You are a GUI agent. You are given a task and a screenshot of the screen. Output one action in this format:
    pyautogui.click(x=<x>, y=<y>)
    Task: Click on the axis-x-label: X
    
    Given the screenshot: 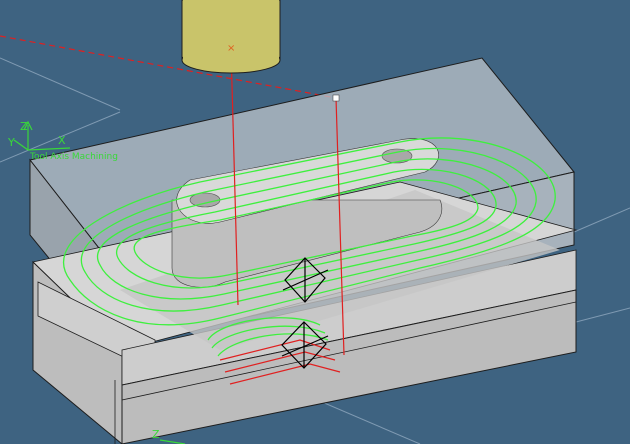 What is the action you would take?
    pyautogui.click(x=62, y=140)
    